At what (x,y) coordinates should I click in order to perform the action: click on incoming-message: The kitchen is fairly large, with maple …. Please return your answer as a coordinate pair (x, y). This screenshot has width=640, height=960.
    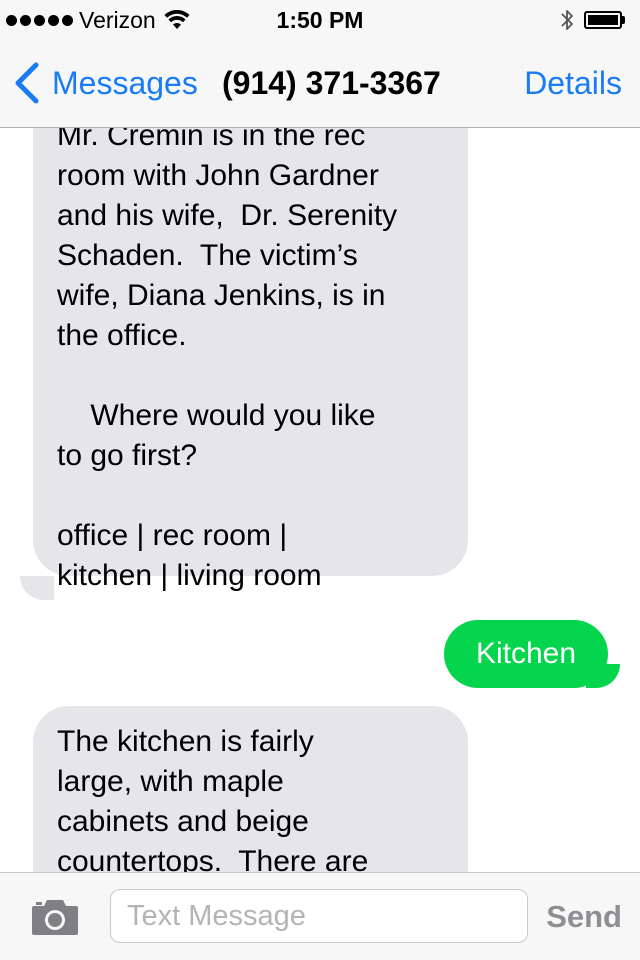
    Looking at the image, I should click on (250, 789).